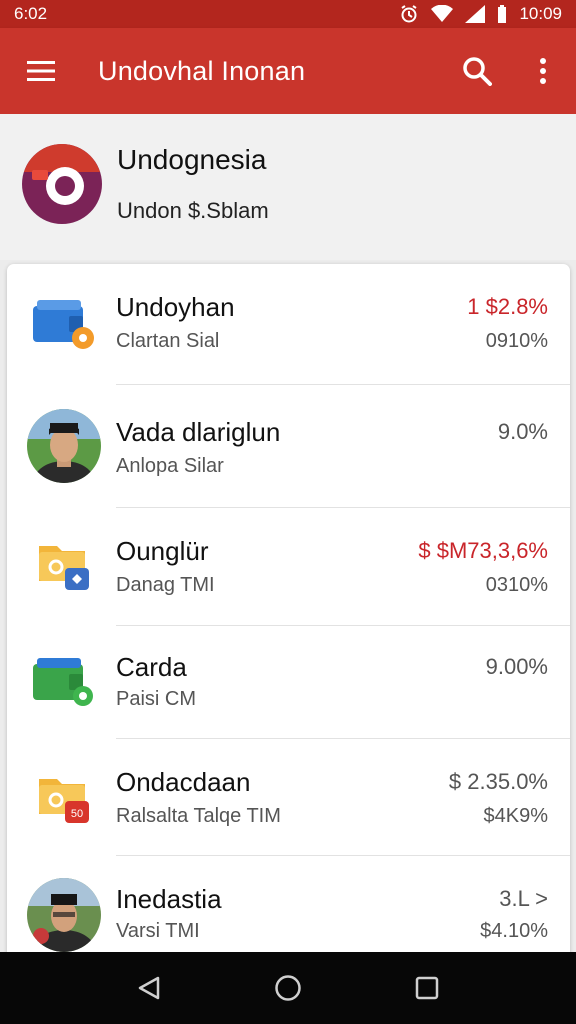 The image size is (576, 1024). I want to click on account-title: Inedastia, so click(169, 899).